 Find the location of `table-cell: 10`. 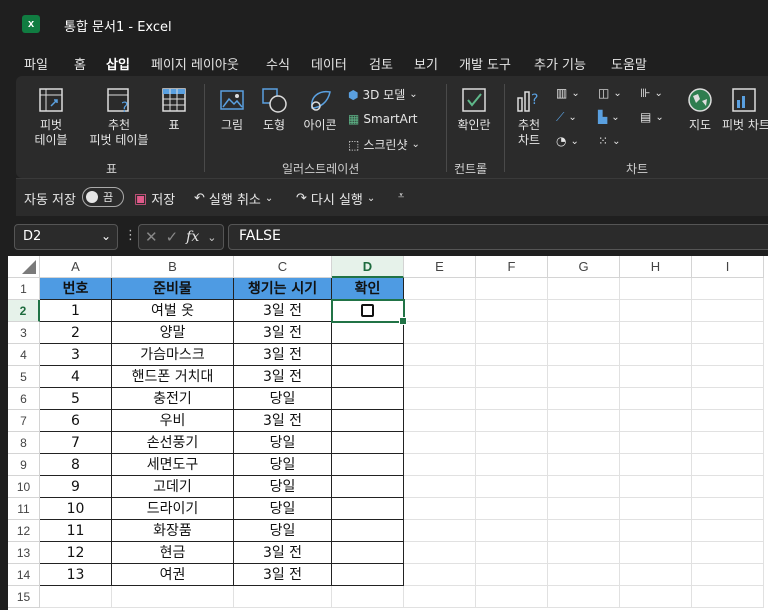

table-cell: 10 is located at coordinates (76, 509).